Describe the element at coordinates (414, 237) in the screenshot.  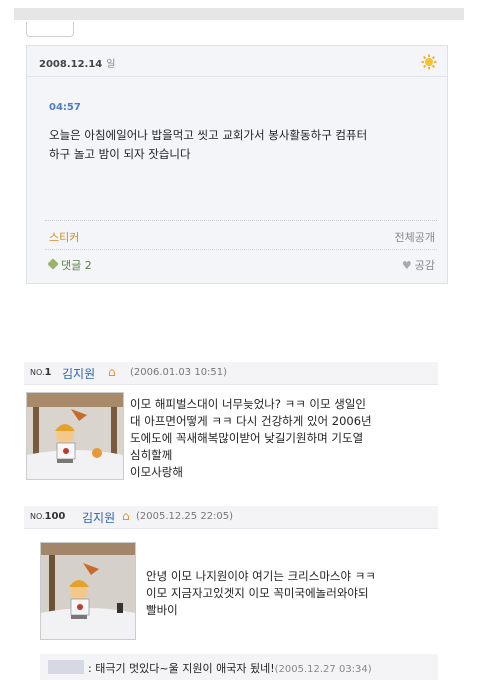
I see `visibility-label: 전체공개` at that location.